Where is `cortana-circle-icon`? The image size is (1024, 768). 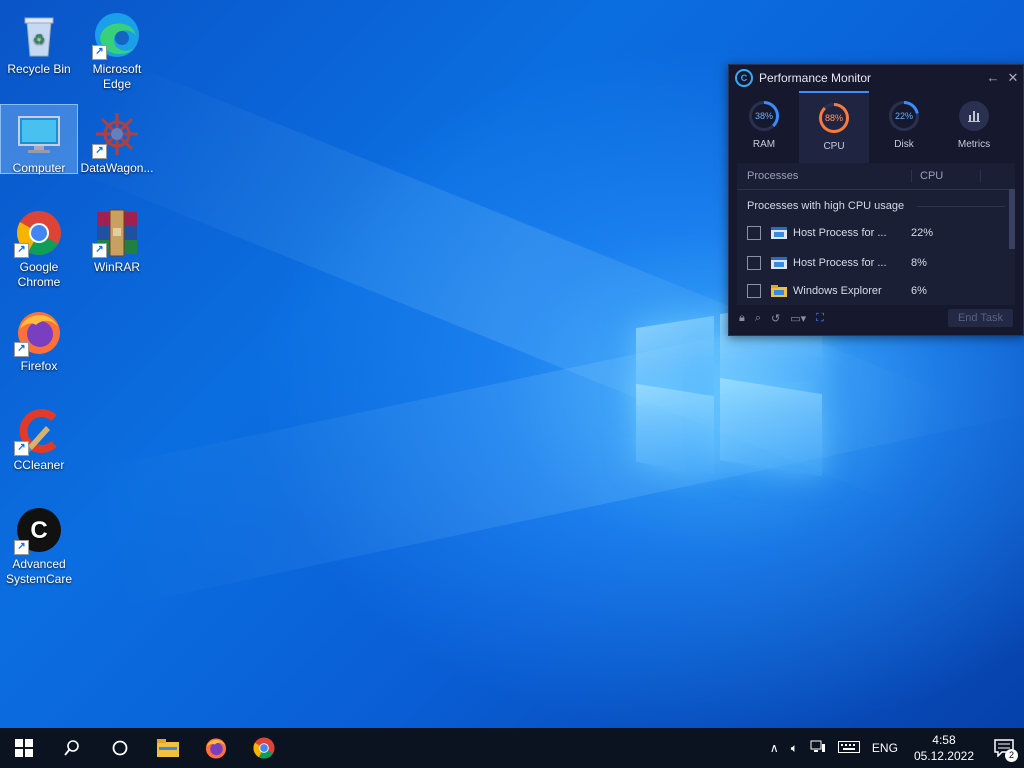
cortana-circle-icon is located at coordinates (120, 748).